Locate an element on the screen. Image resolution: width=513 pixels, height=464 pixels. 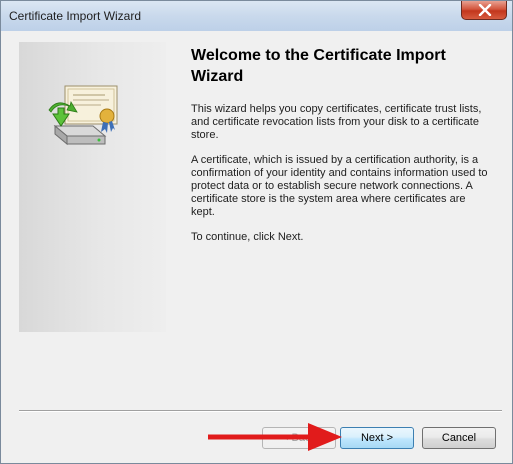
page-title: Welcome to the Certificate Import Wizard is located at coordinates (318, 66).